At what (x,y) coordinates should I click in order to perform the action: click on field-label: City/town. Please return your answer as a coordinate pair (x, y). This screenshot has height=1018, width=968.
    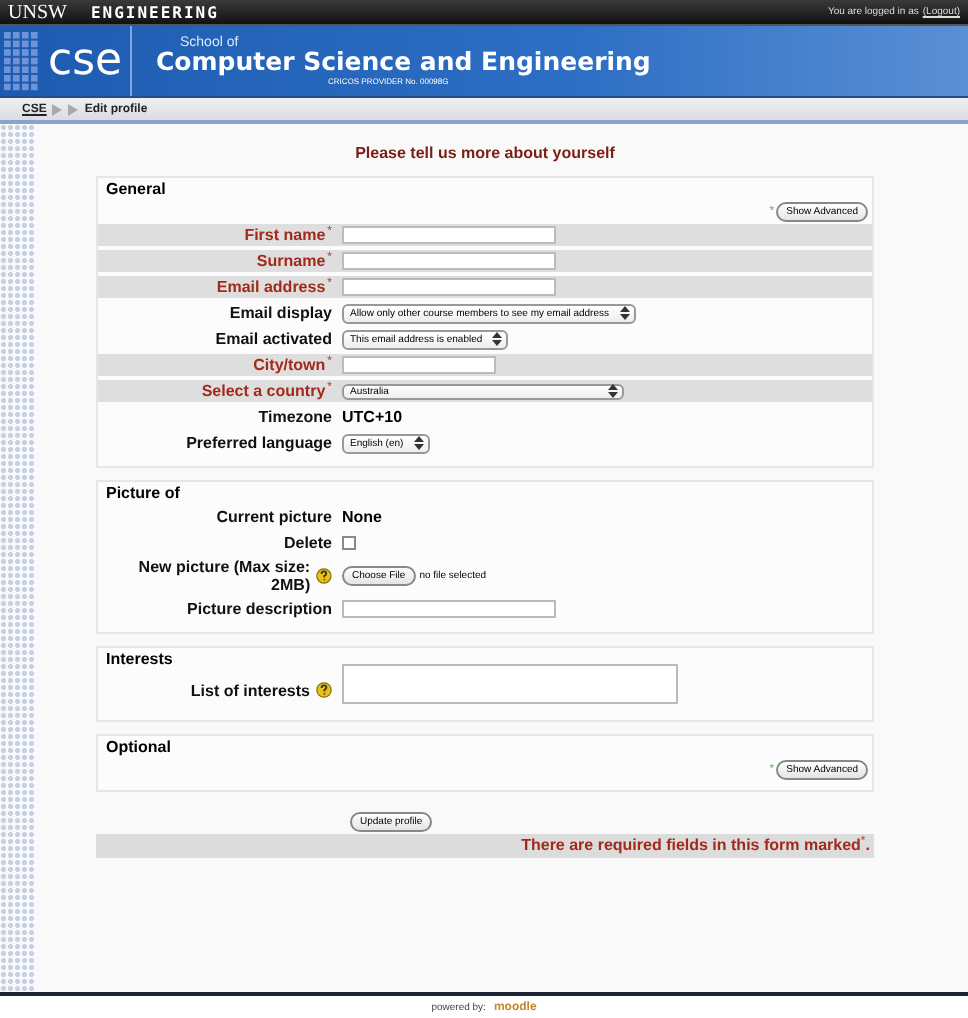
    Looking at the image, I should click on (289, 365).